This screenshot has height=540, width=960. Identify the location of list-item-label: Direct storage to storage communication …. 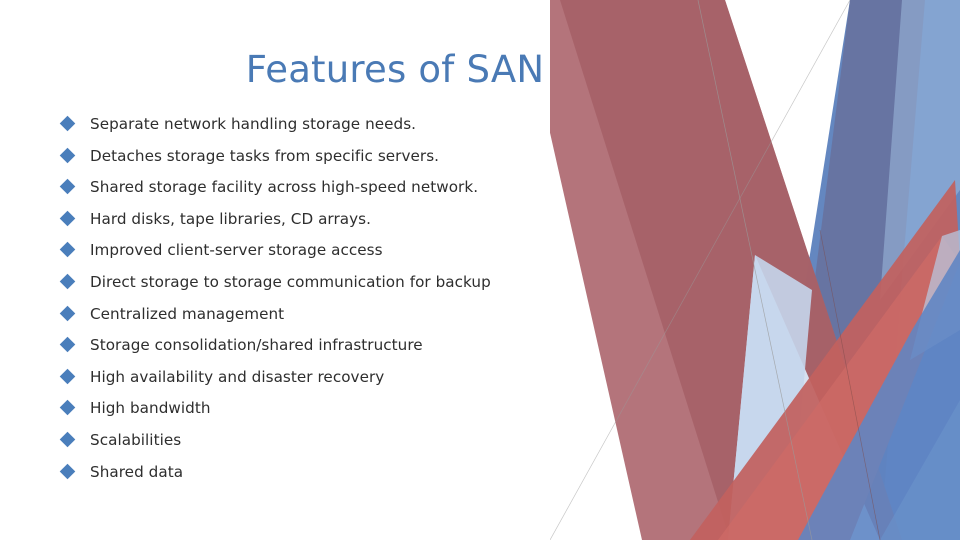
(290, 281).